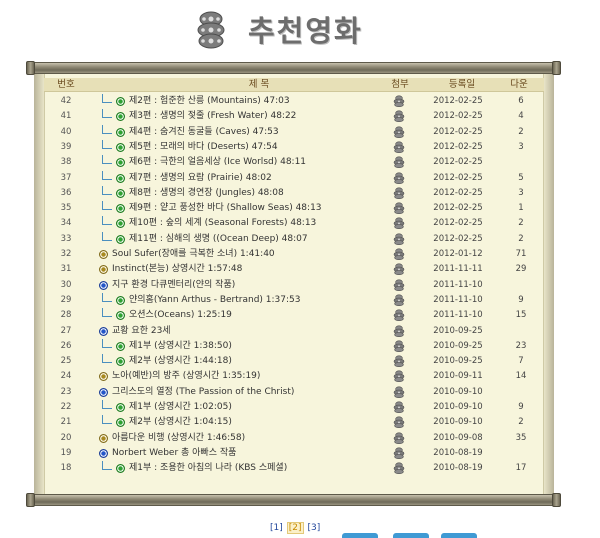 This screenshot has height=538, width=600. Describe the element at coordinates (294, 269) in the screenshot. I see `table-row: 31 Instinct(본능) 상영시간 1:57:48 2011-11-11 29` at that location.